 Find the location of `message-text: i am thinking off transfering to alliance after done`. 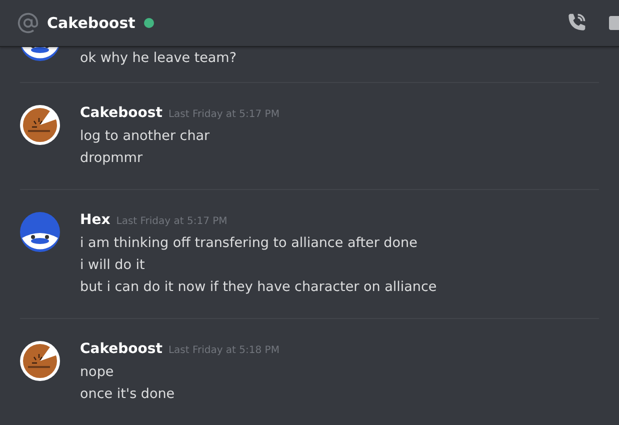

message-text: i am thinking off transfering to alliance after done is located at coordinates (249, 243).